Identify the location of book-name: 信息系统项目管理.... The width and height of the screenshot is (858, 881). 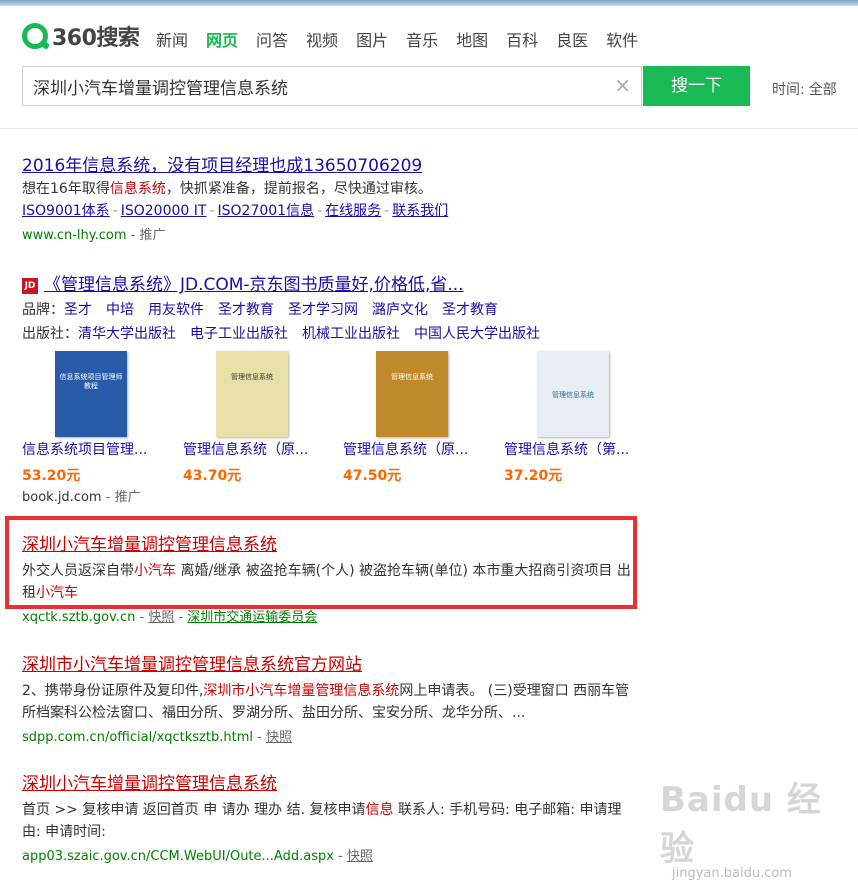
(97, 449).